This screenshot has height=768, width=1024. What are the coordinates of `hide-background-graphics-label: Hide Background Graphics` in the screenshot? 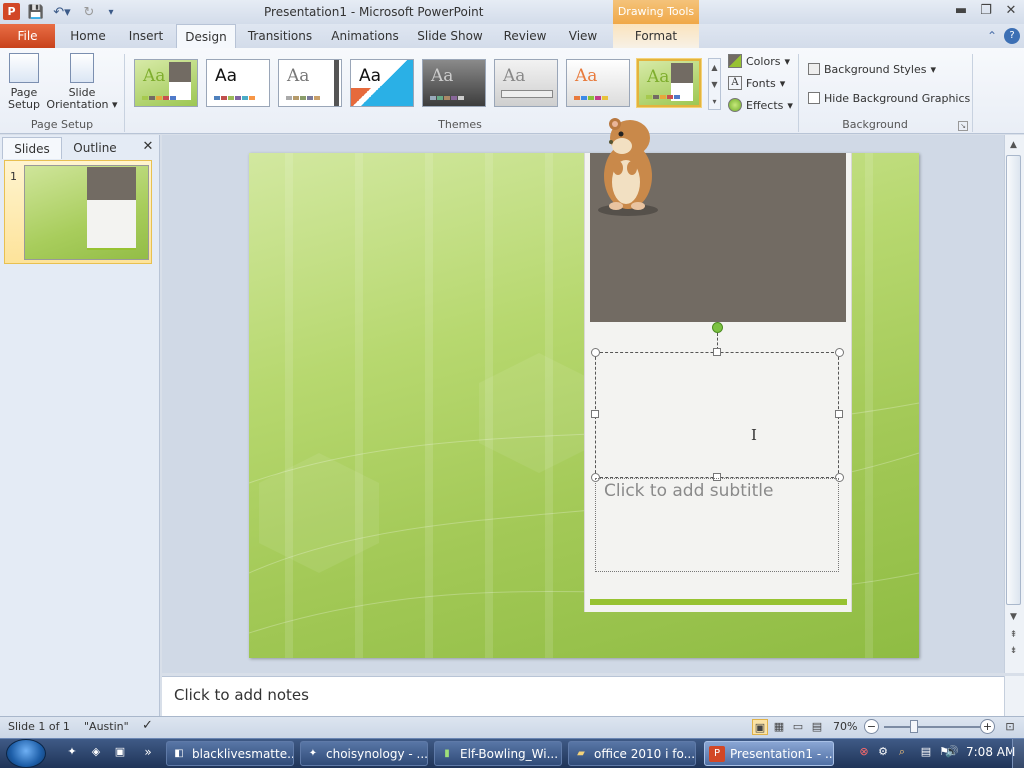 It's located at (897, 98).